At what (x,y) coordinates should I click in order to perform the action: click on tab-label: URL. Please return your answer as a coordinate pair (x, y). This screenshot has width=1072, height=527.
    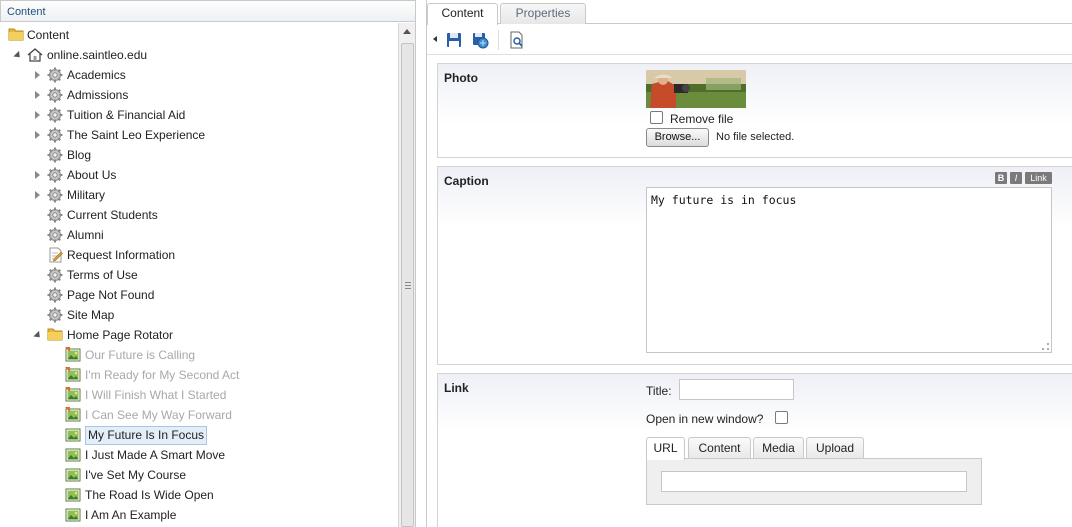
    Looking at the image, I should click on (665, 448).